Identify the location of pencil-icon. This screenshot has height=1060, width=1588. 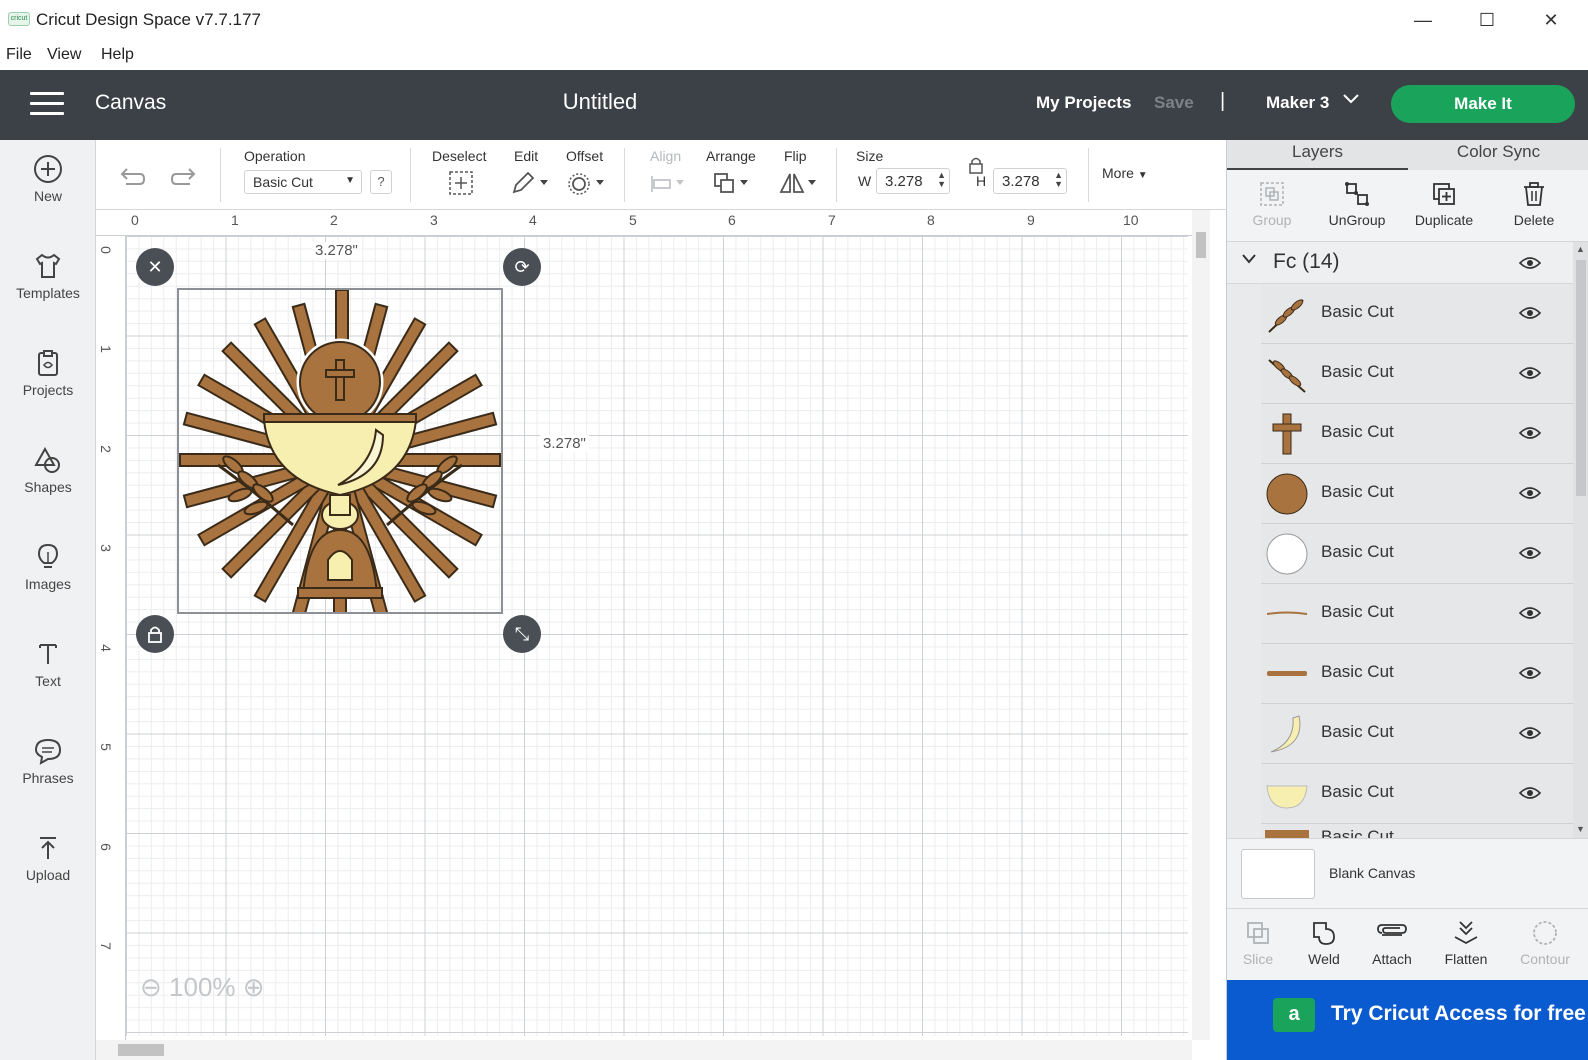
(530, 183).